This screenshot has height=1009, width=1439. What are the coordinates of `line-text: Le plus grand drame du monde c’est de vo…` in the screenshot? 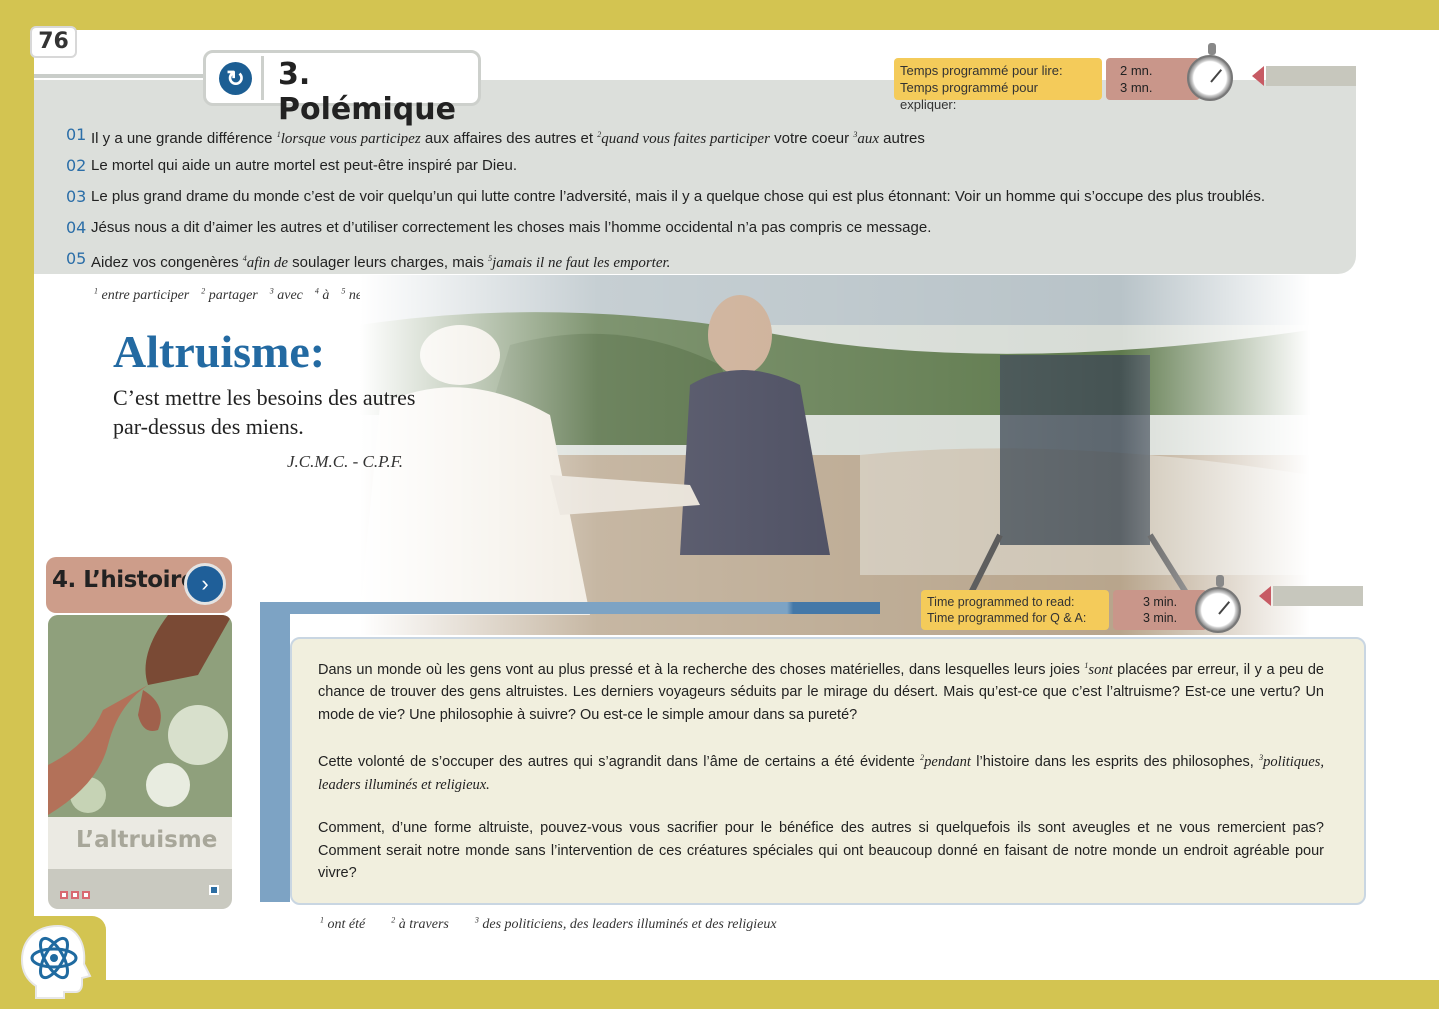 It's located at (678, 197).